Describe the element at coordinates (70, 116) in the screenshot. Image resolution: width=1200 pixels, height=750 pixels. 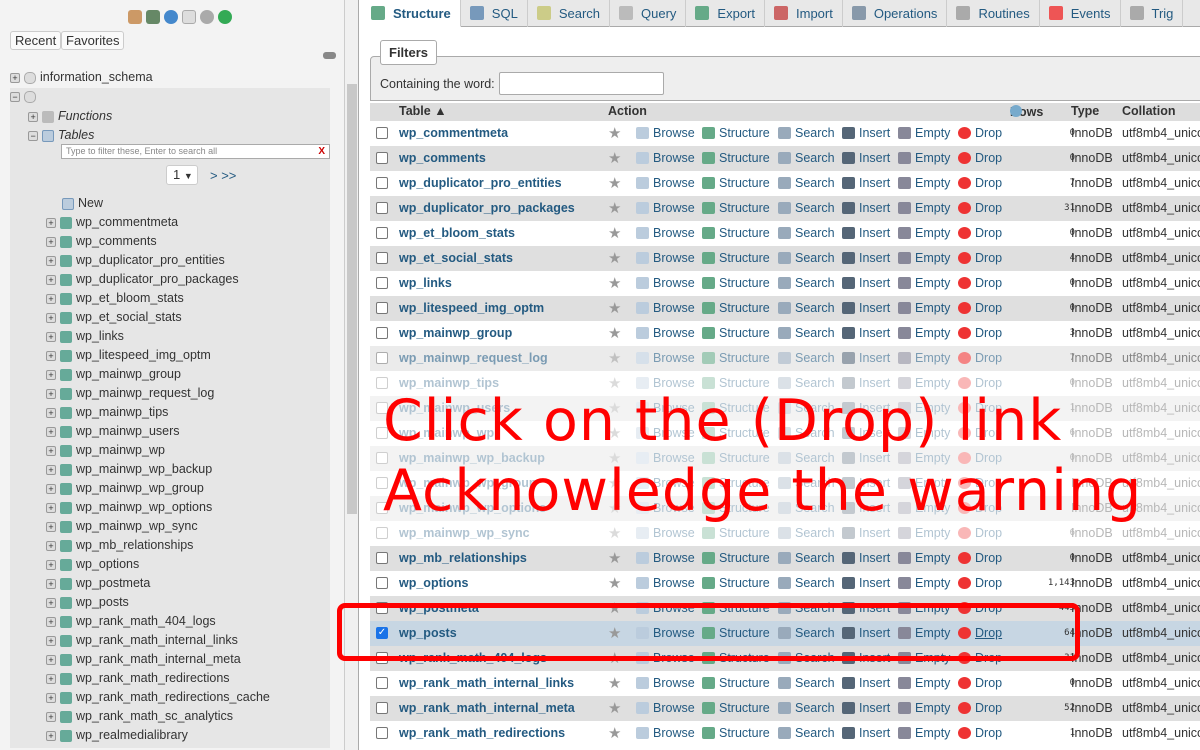
I see `tree-functions: + Functions` at that location.